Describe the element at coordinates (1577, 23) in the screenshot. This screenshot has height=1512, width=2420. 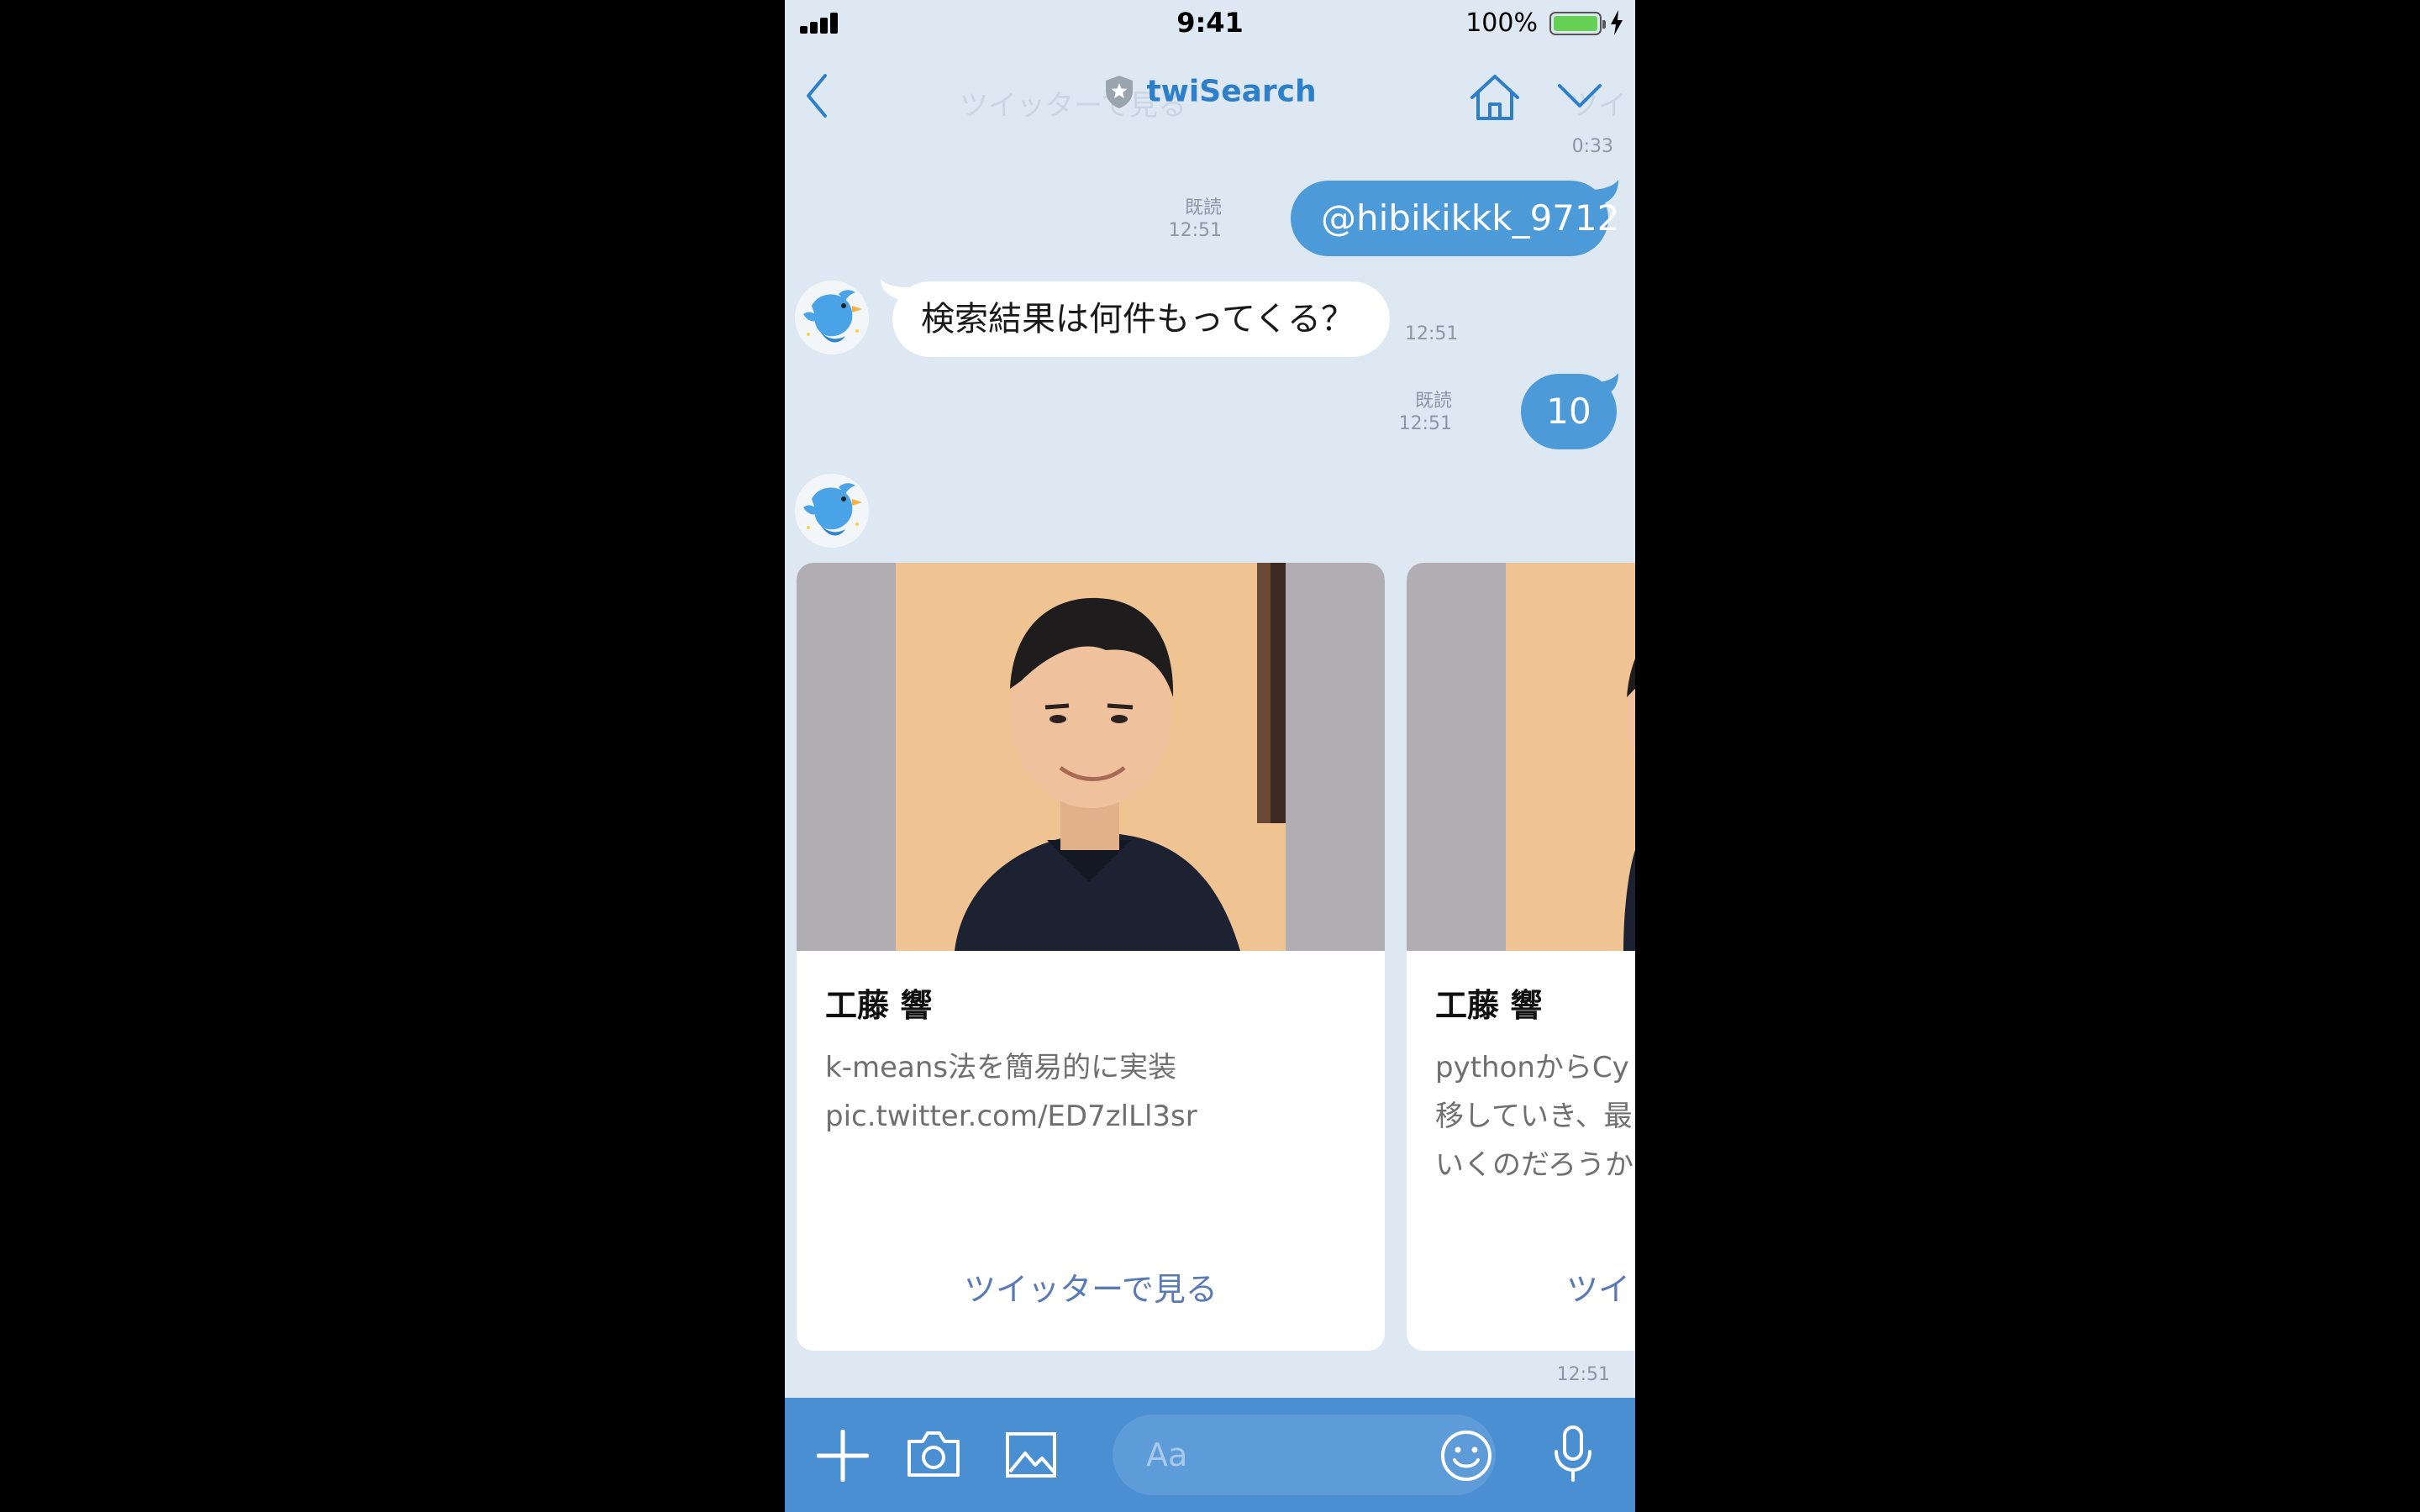
I see `battery-icon` at that location.